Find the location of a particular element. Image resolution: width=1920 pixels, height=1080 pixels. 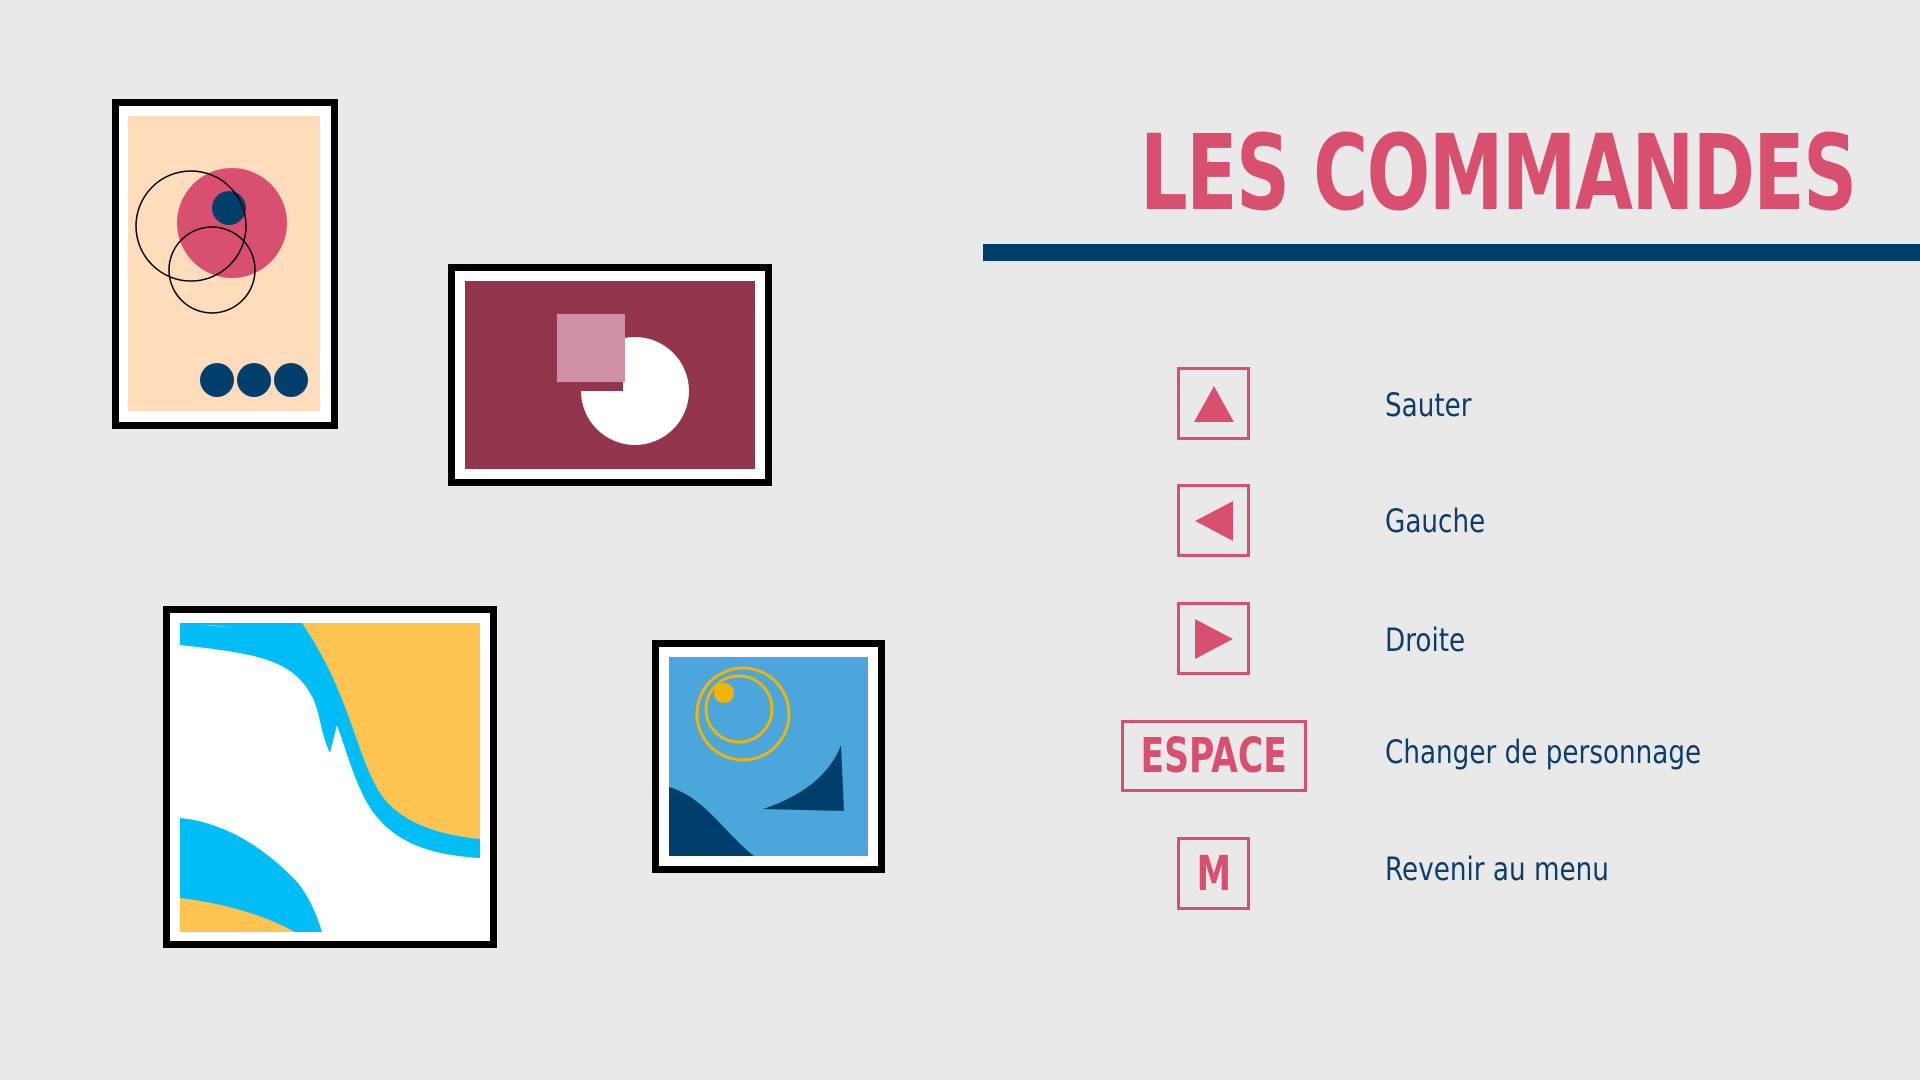

abstract-sun-artwork is located at coordinates (768, 756).